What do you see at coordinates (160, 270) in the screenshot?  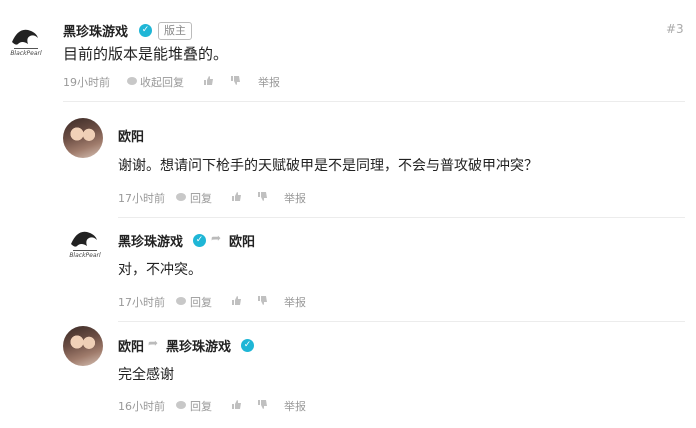 I see `reply-text: 对，不冲突。` at bounding box center [160, 270].